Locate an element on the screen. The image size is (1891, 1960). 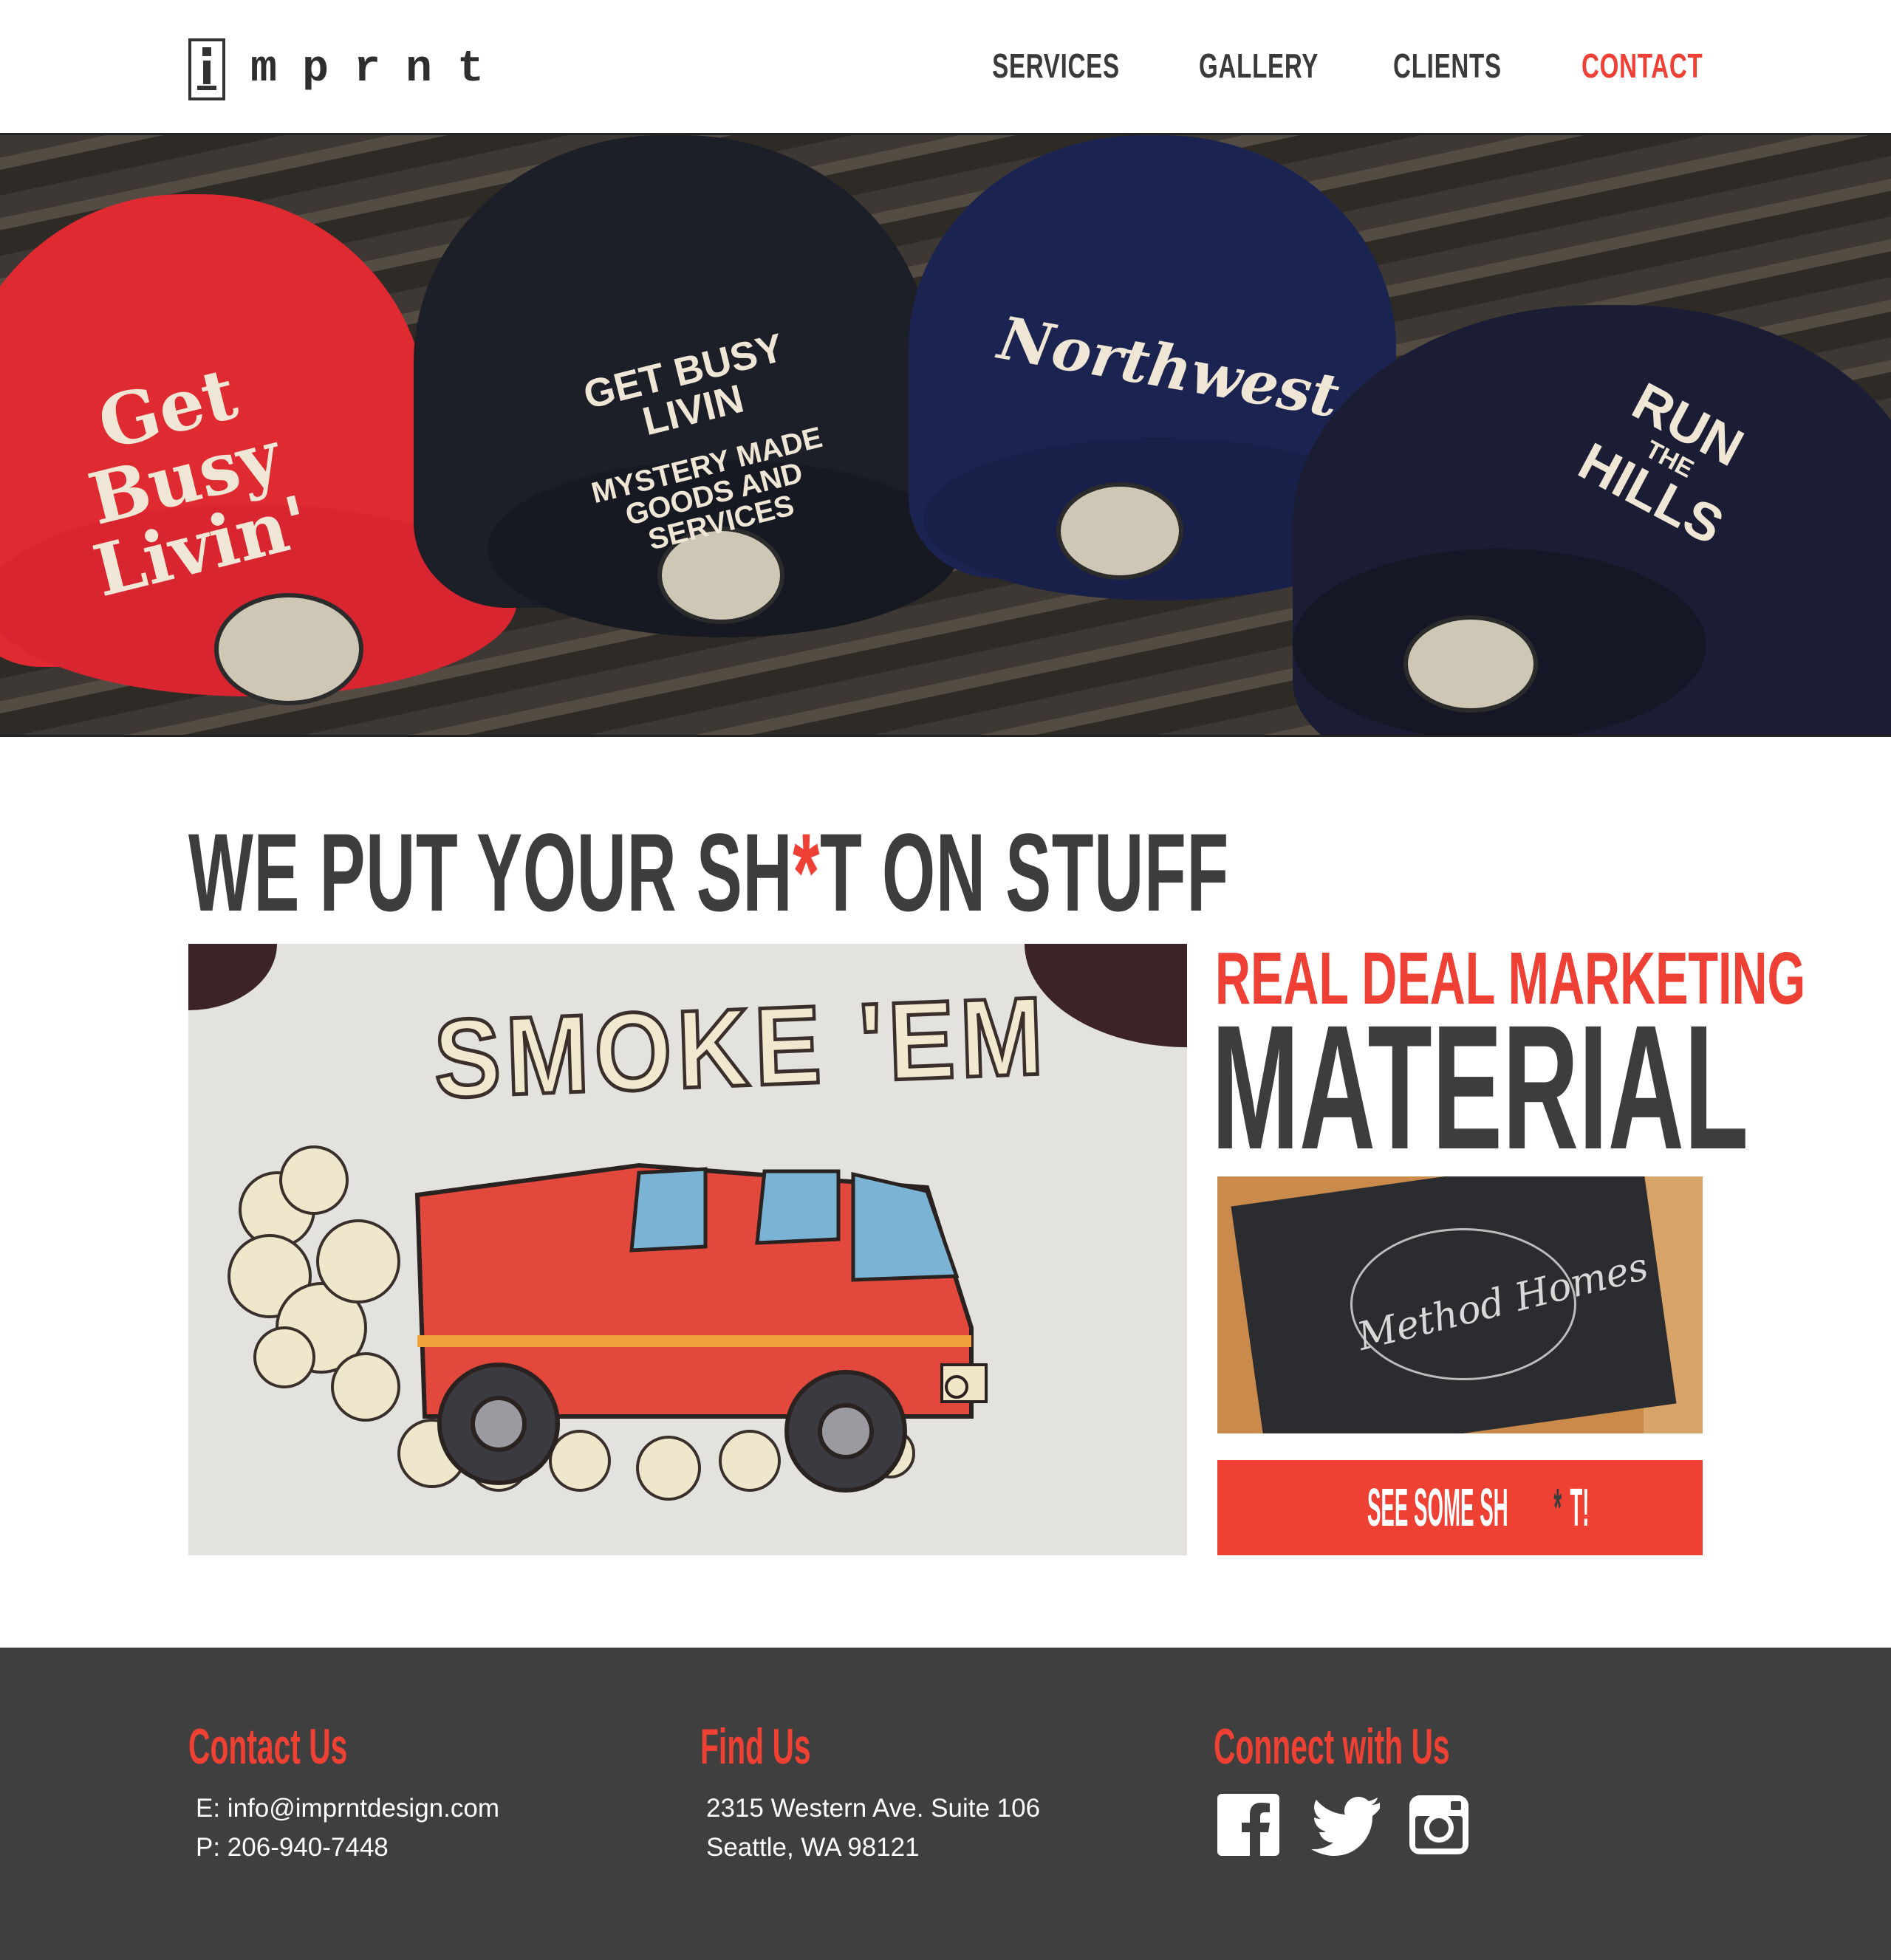
site-header: mprnt SERVICES GALLERY CLIENTS CONTACT is located at coordinates (945, 66).